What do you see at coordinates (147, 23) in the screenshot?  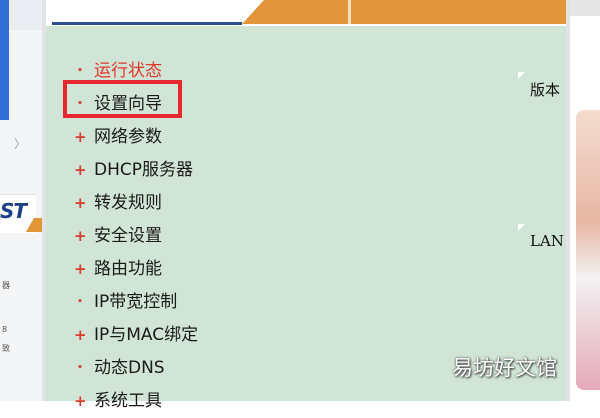 I see `header-rule` at bounding box center [147, 23].